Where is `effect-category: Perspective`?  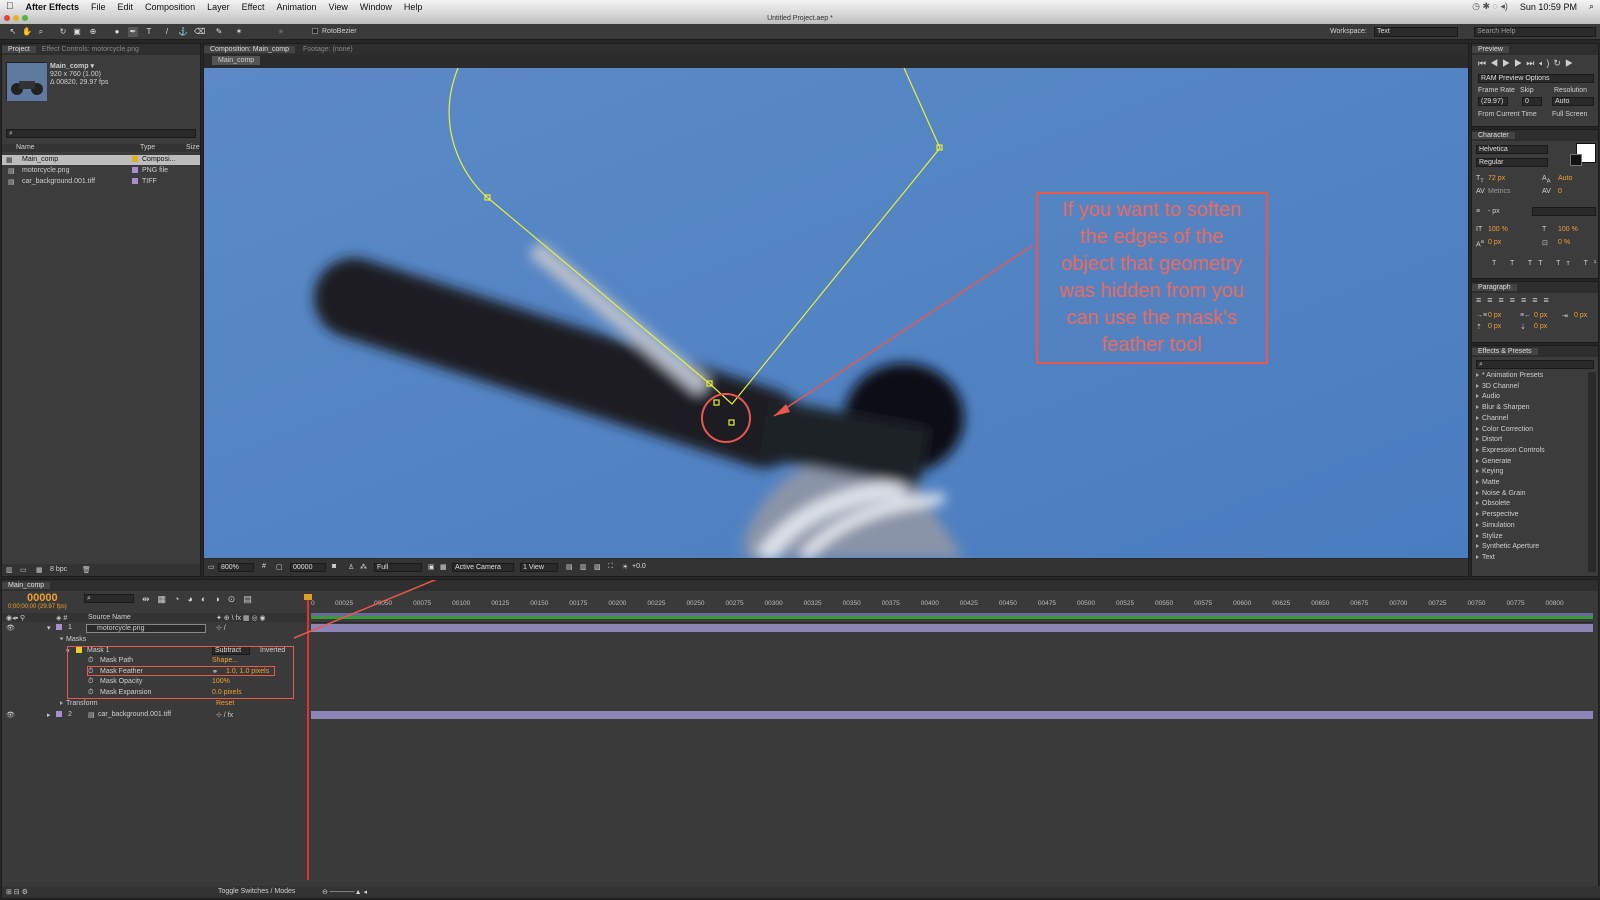
effect-category: Perspective is located at coordinates (1497, 514).